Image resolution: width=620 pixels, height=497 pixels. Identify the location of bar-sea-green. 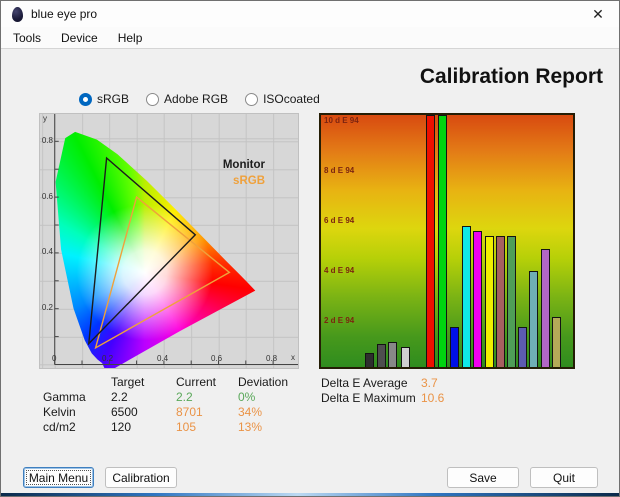
(511, 301).